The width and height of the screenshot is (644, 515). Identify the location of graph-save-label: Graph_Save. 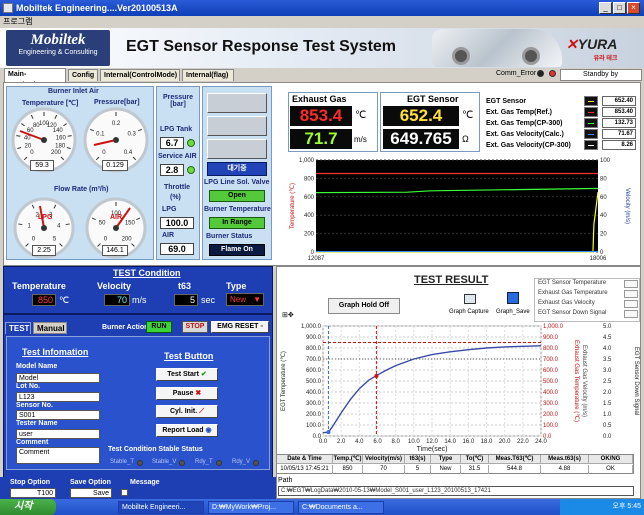
(513, 312).